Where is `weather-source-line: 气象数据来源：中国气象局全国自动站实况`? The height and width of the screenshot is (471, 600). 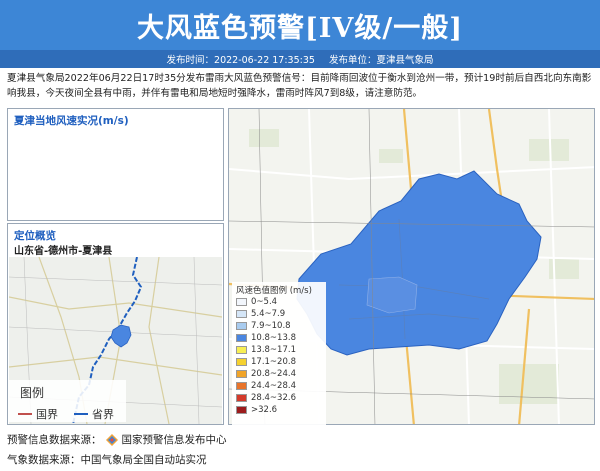
weather-source-line: 气象数据来源：中国气象局全国自动站实况 is located at coordinates (107, 459).